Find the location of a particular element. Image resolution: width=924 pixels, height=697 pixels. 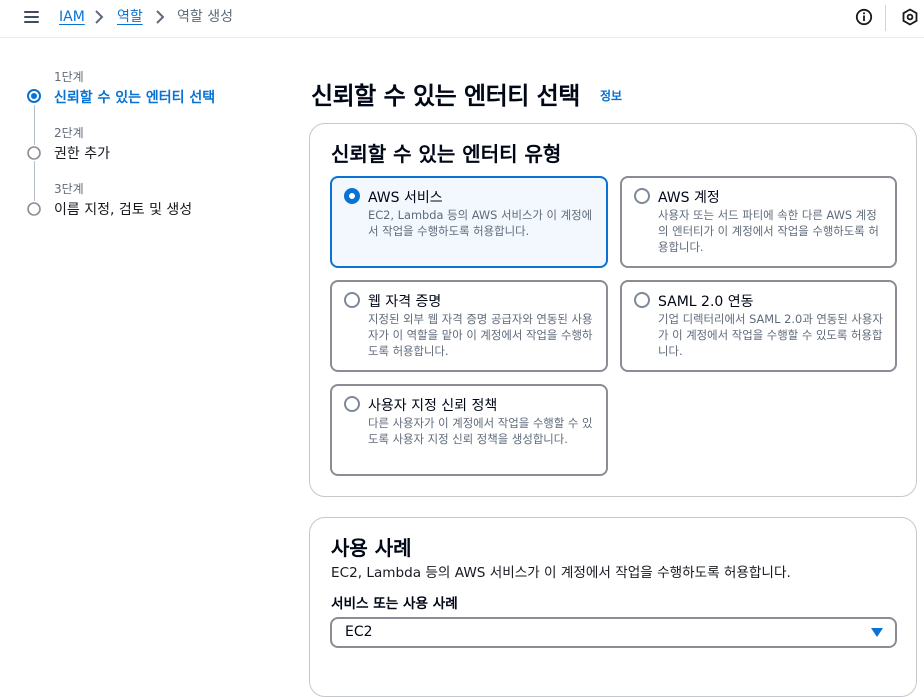

tile-title: AWS 계정 is located at coordinates (689, 198).